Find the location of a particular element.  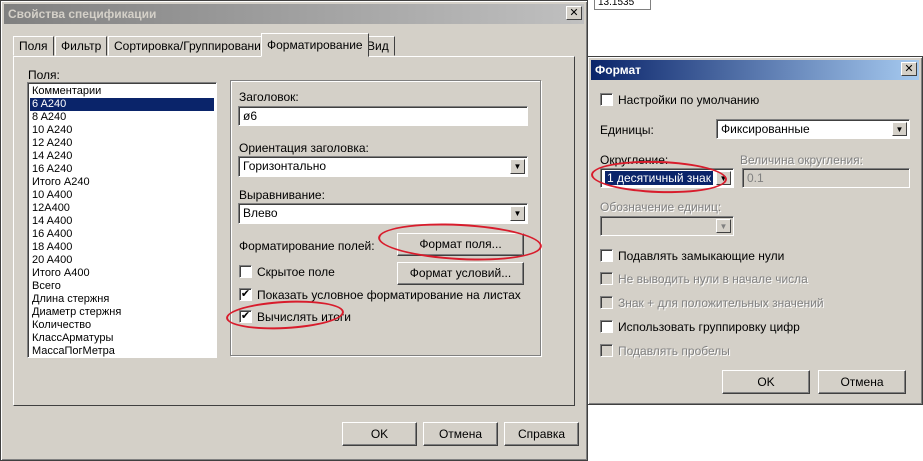

hidden-field-label: Скрытое поле is located at coordinates (296, 272).